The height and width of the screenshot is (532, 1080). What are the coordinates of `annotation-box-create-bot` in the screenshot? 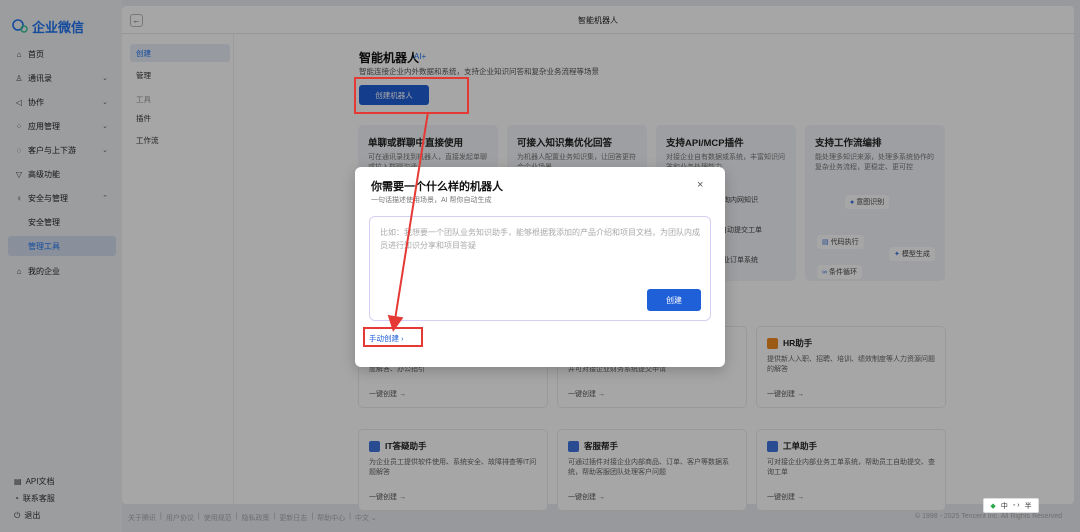 It's located at (411, 95).